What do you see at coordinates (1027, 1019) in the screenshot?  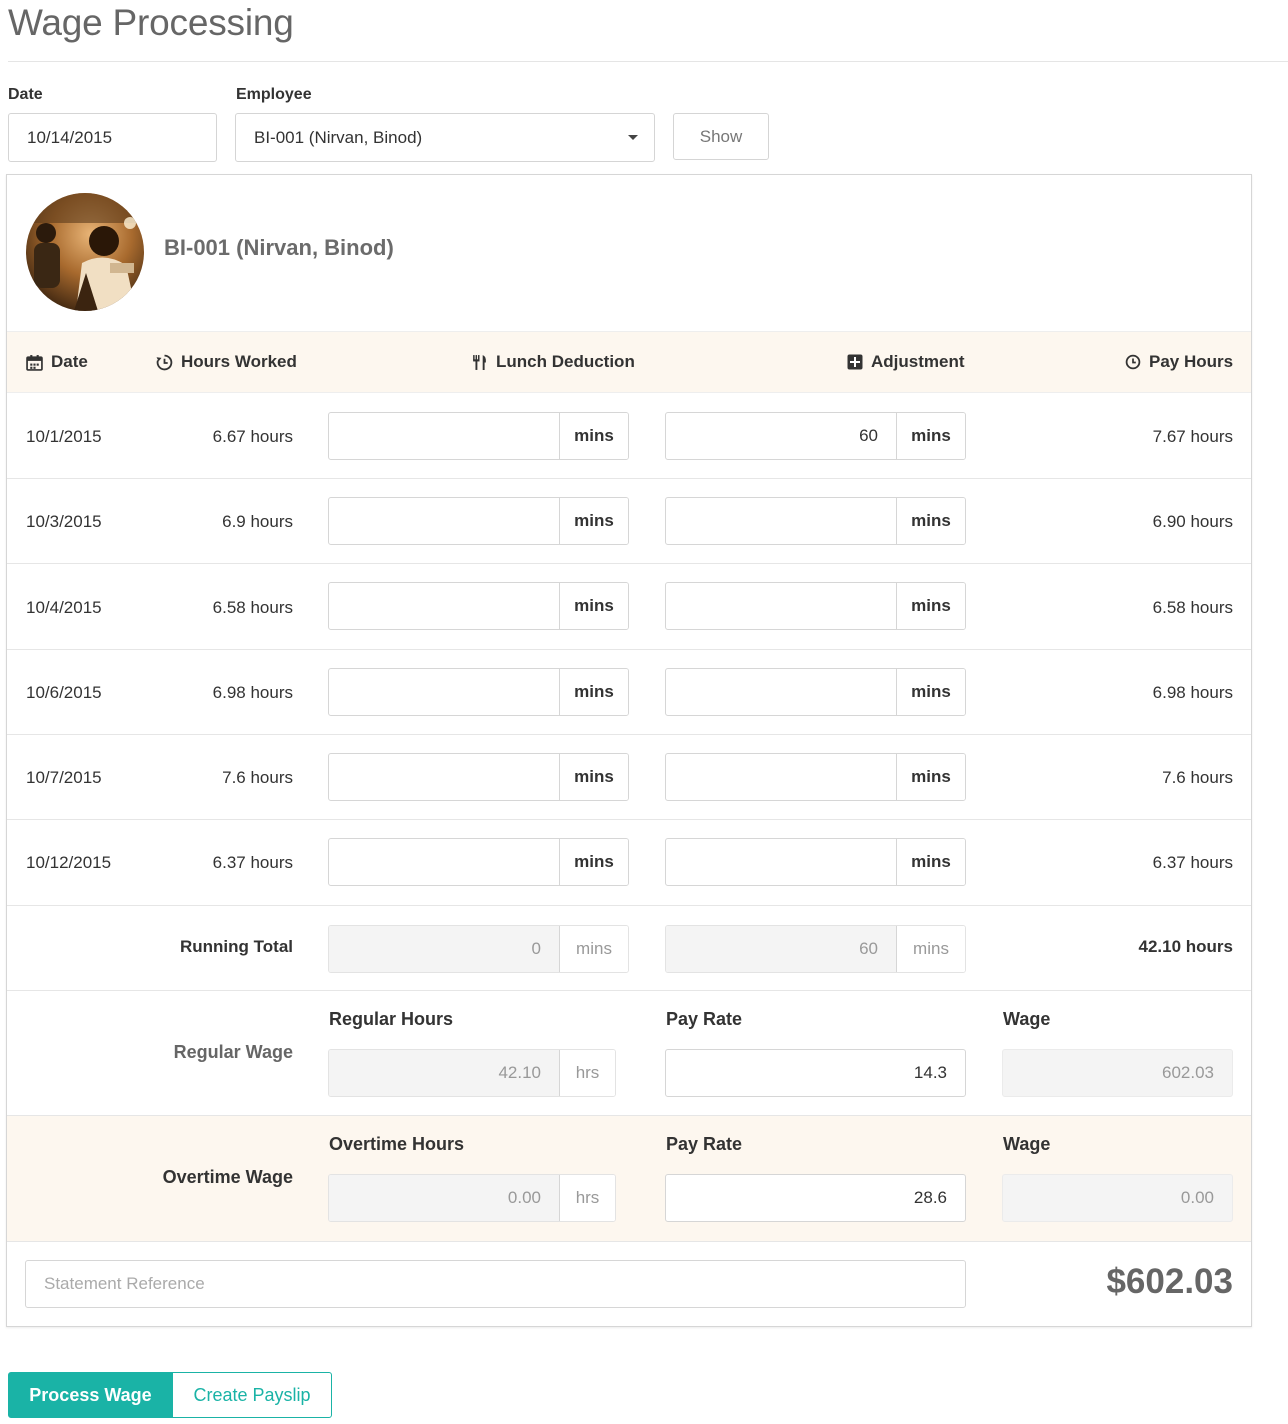 I see `regular-wage-col-label: Wage` at bounding box center [1027, 1019].